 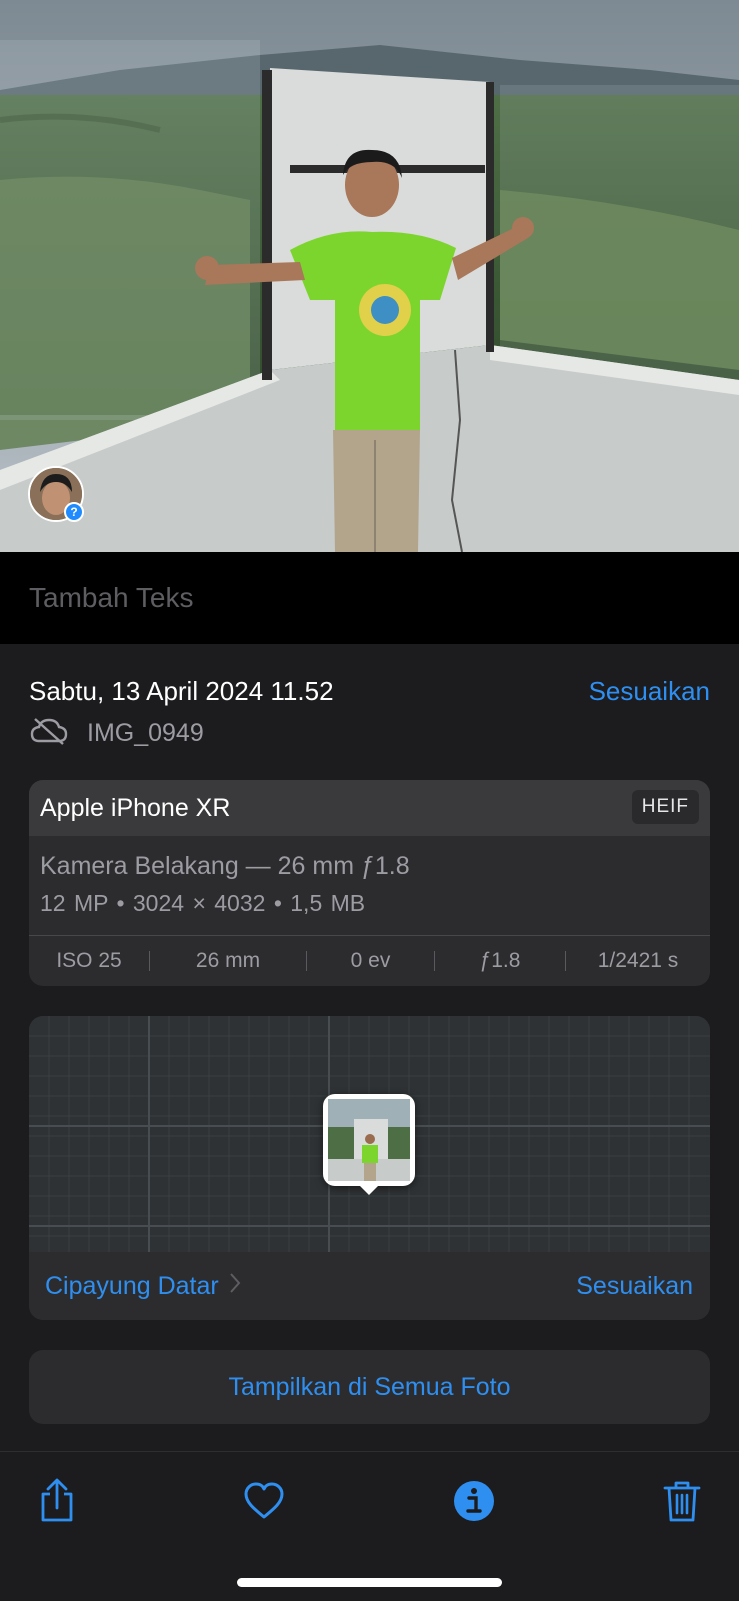 What do you see at coordinates (682, 1501) in the screenshot?
I see `trash-icon` at bounding box center [682, 1501].